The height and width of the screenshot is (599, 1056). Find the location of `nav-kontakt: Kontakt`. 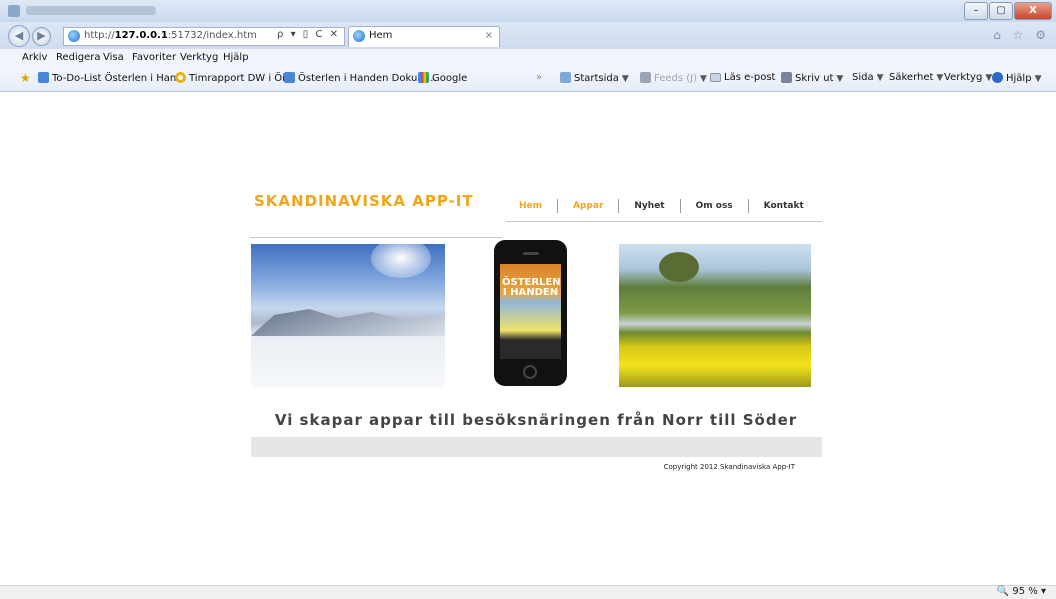

nav-kontakt: Kontakt is located at coordinates (784, 206).